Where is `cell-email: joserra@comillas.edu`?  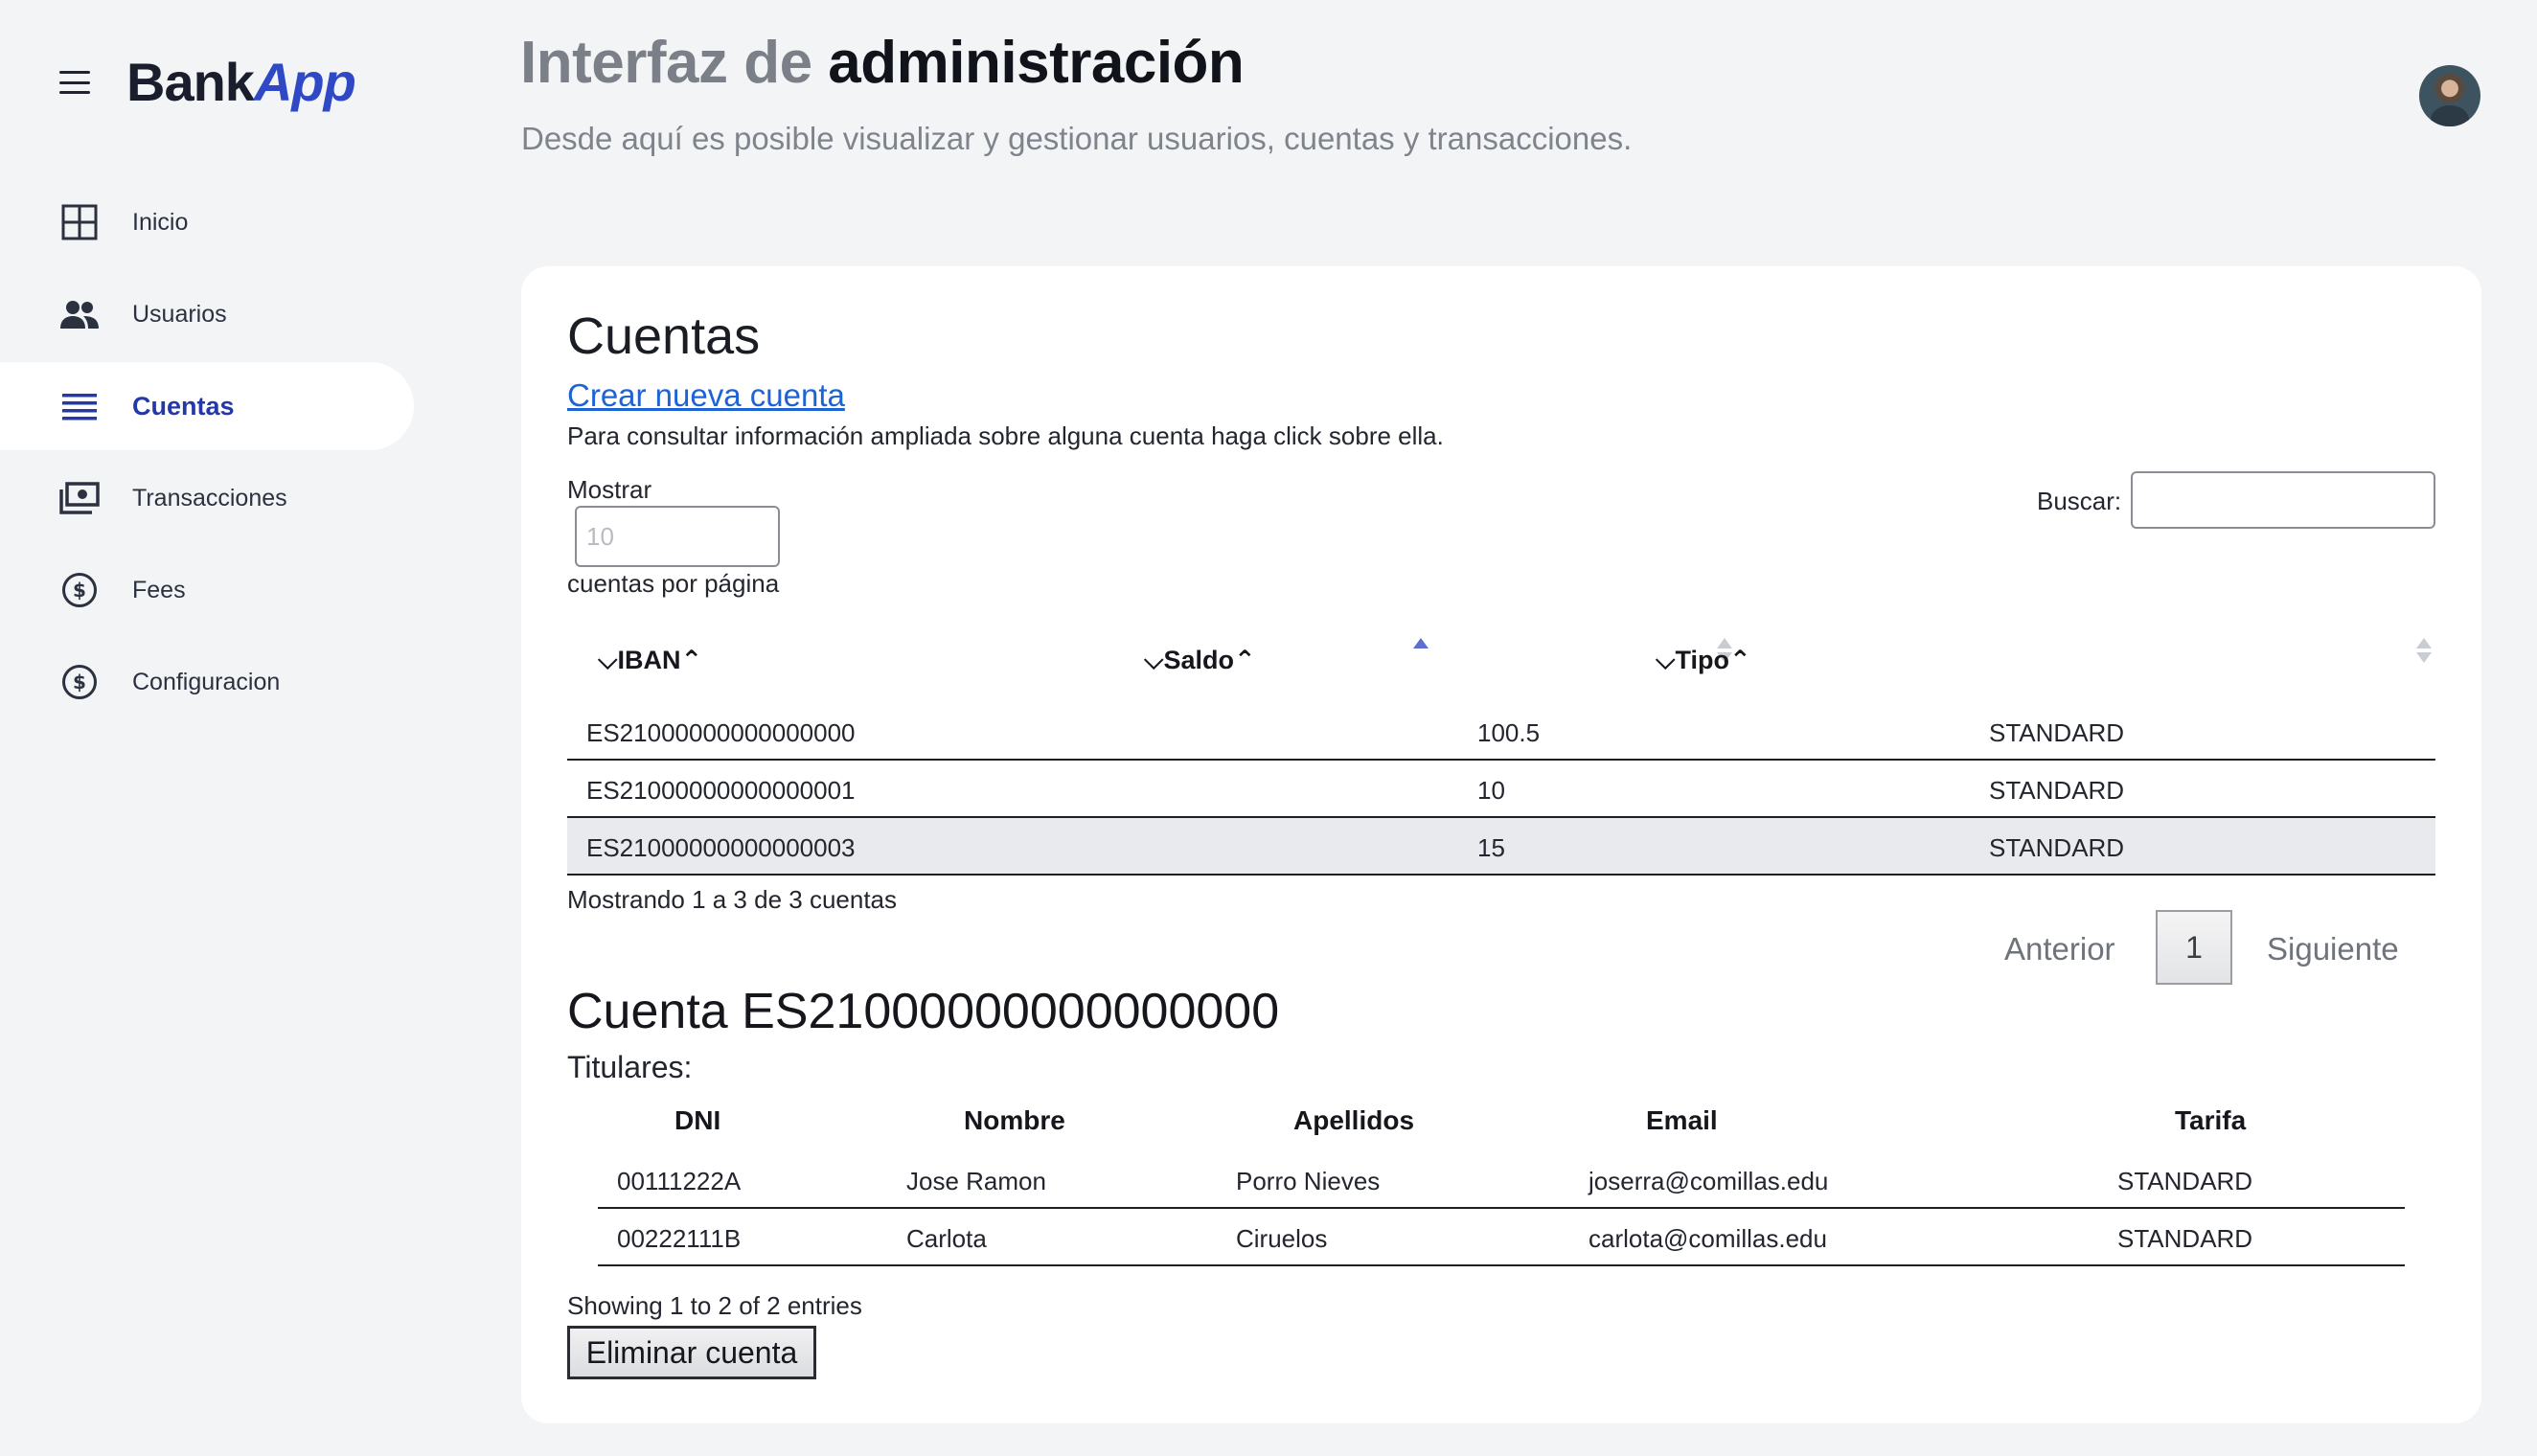
cell-email: joserra@comillas.edu is located at coordinates (1709, 1181).